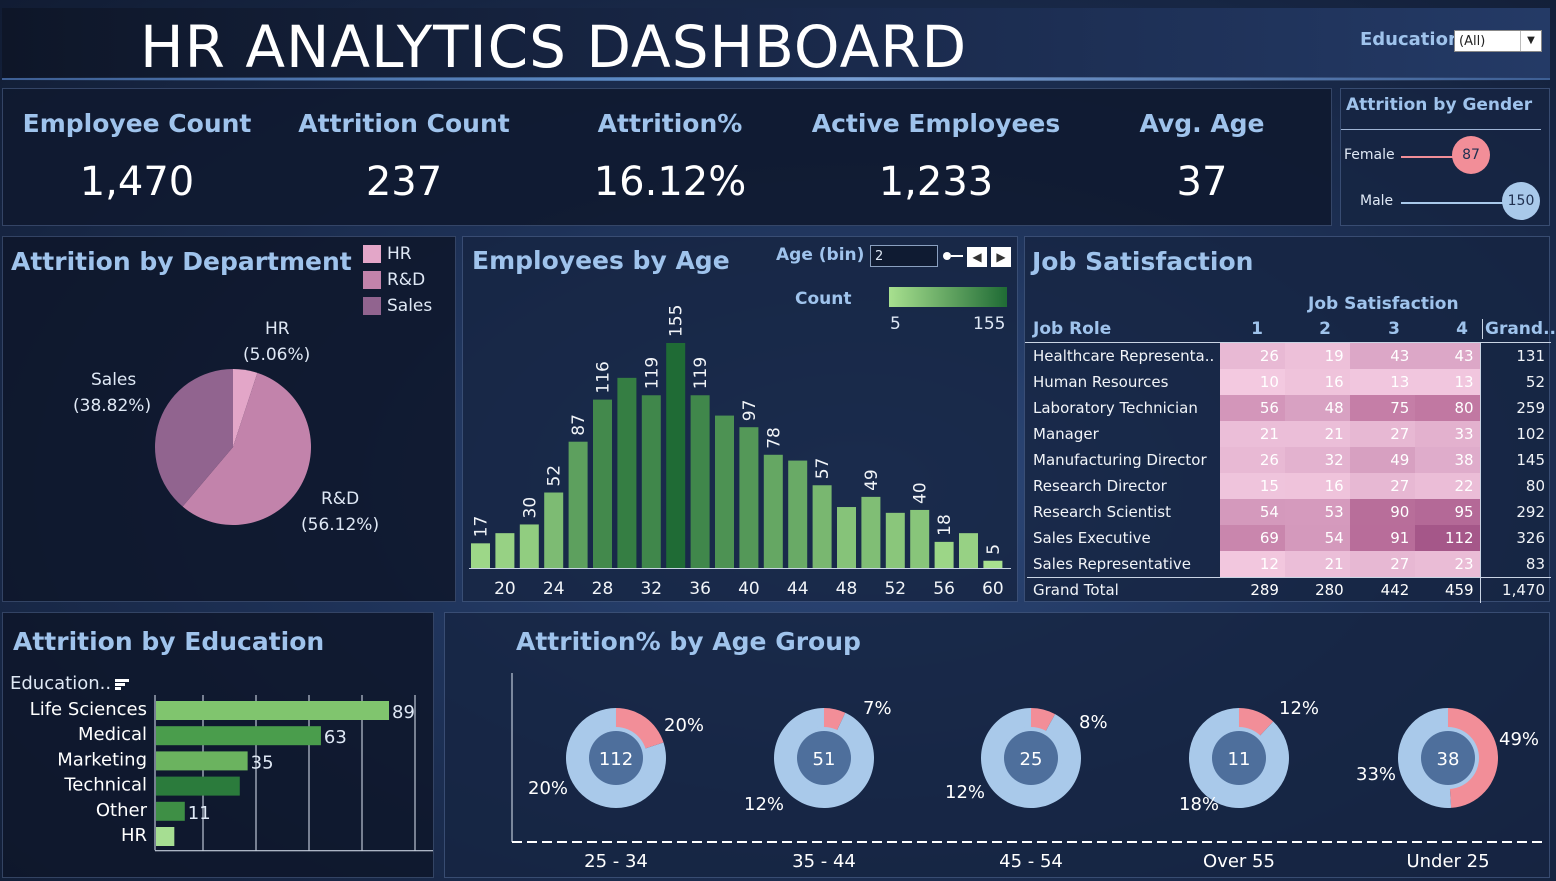  What do you see at coordinates (1448, 408) in the screenshot?
I see `job-value-cell: 80` at bounding box center [1448, 408].